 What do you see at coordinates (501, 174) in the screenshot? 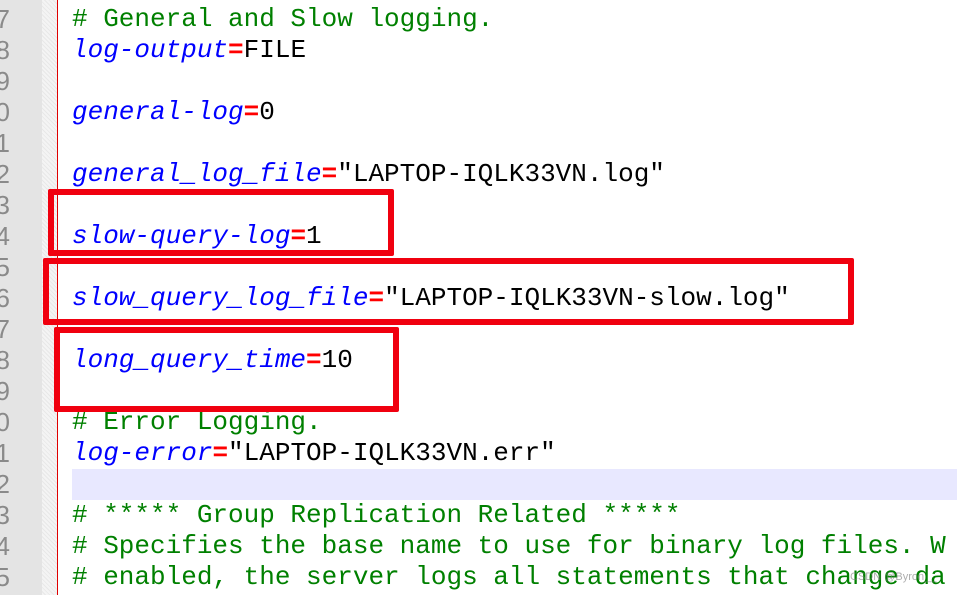
I see `config-value: "LAPTOP-IQLK33VN.log"` at bounding box center [501, 174].